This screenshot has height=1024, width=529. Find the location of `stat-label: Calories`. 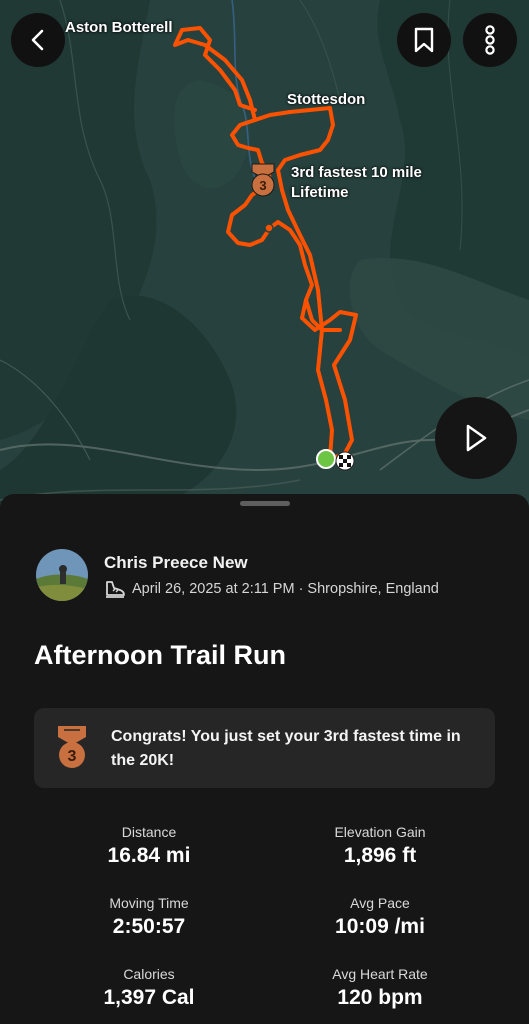

stat-label: Calories is located at coordinates (149, 974).